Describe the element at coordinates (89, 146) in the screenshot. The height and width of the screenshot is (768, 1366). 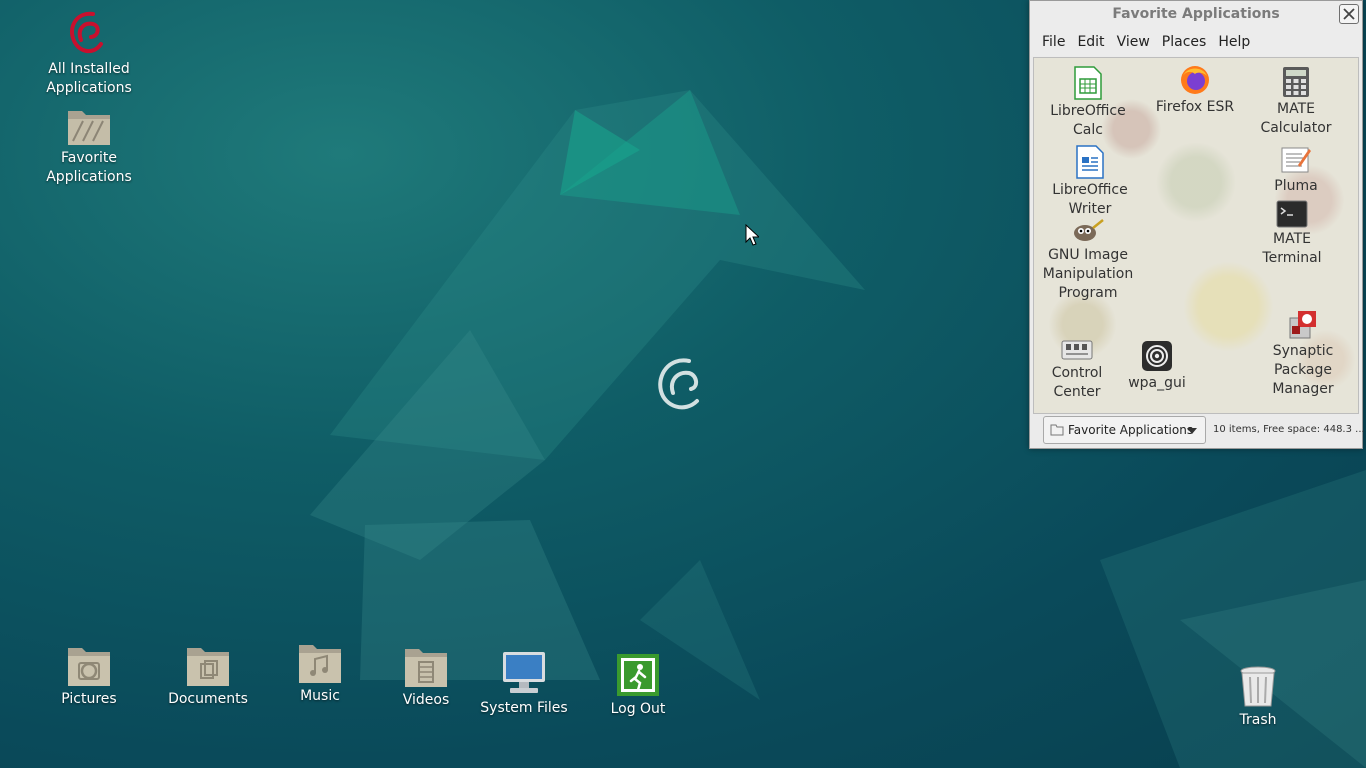
I see `desktop-icon-favorite-applications: Favorite Applications` at that location.